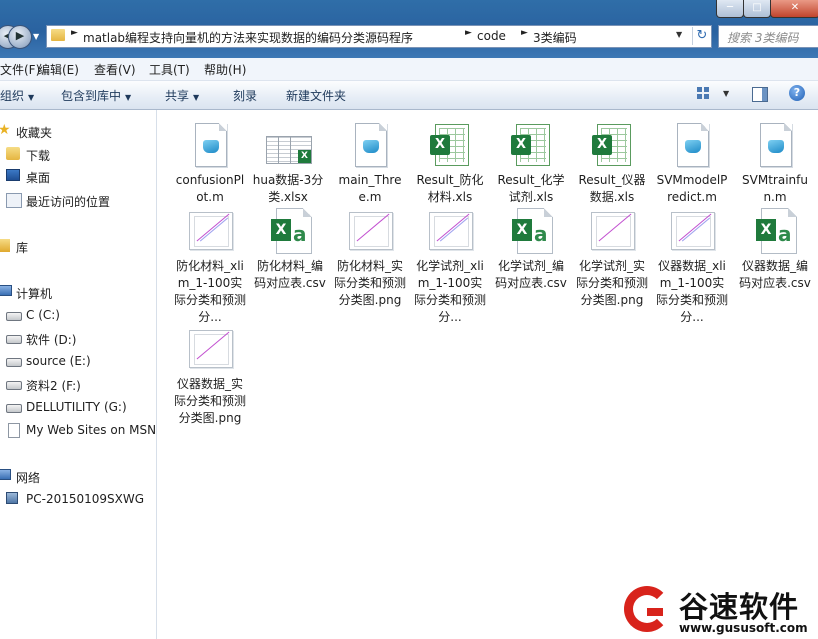 The width and height of the screenshot is (818, 639). I want to click on minimize-button: ─, so click(730, 9).